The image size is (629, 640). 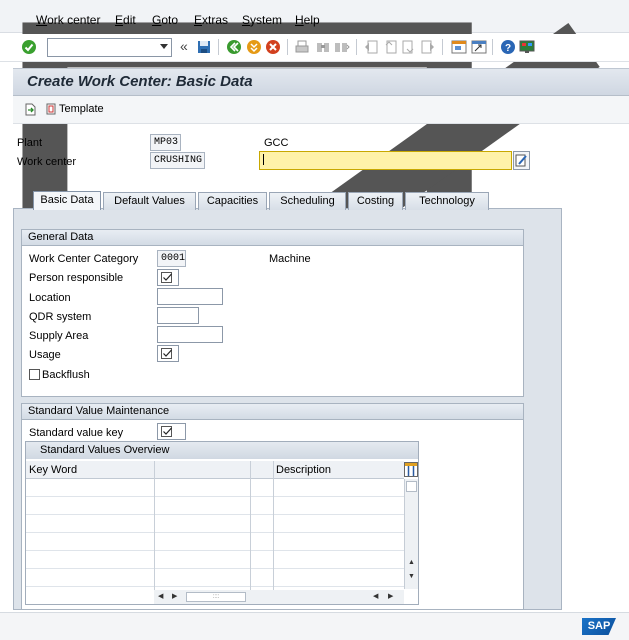 I want to click on prev-page-icon, so click(x=390, y=47).